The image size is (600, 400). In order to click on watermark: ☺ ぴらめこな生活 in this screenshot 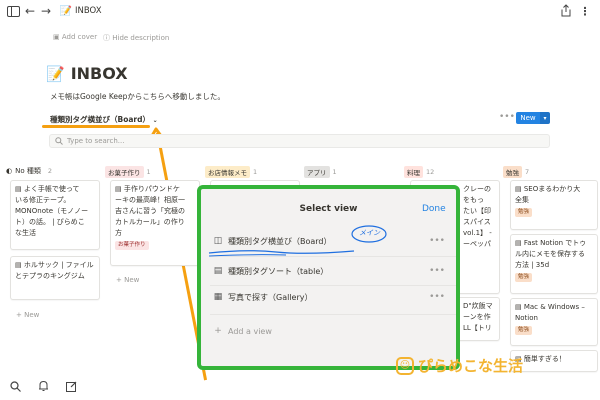, I will do `click(459, 365)`.